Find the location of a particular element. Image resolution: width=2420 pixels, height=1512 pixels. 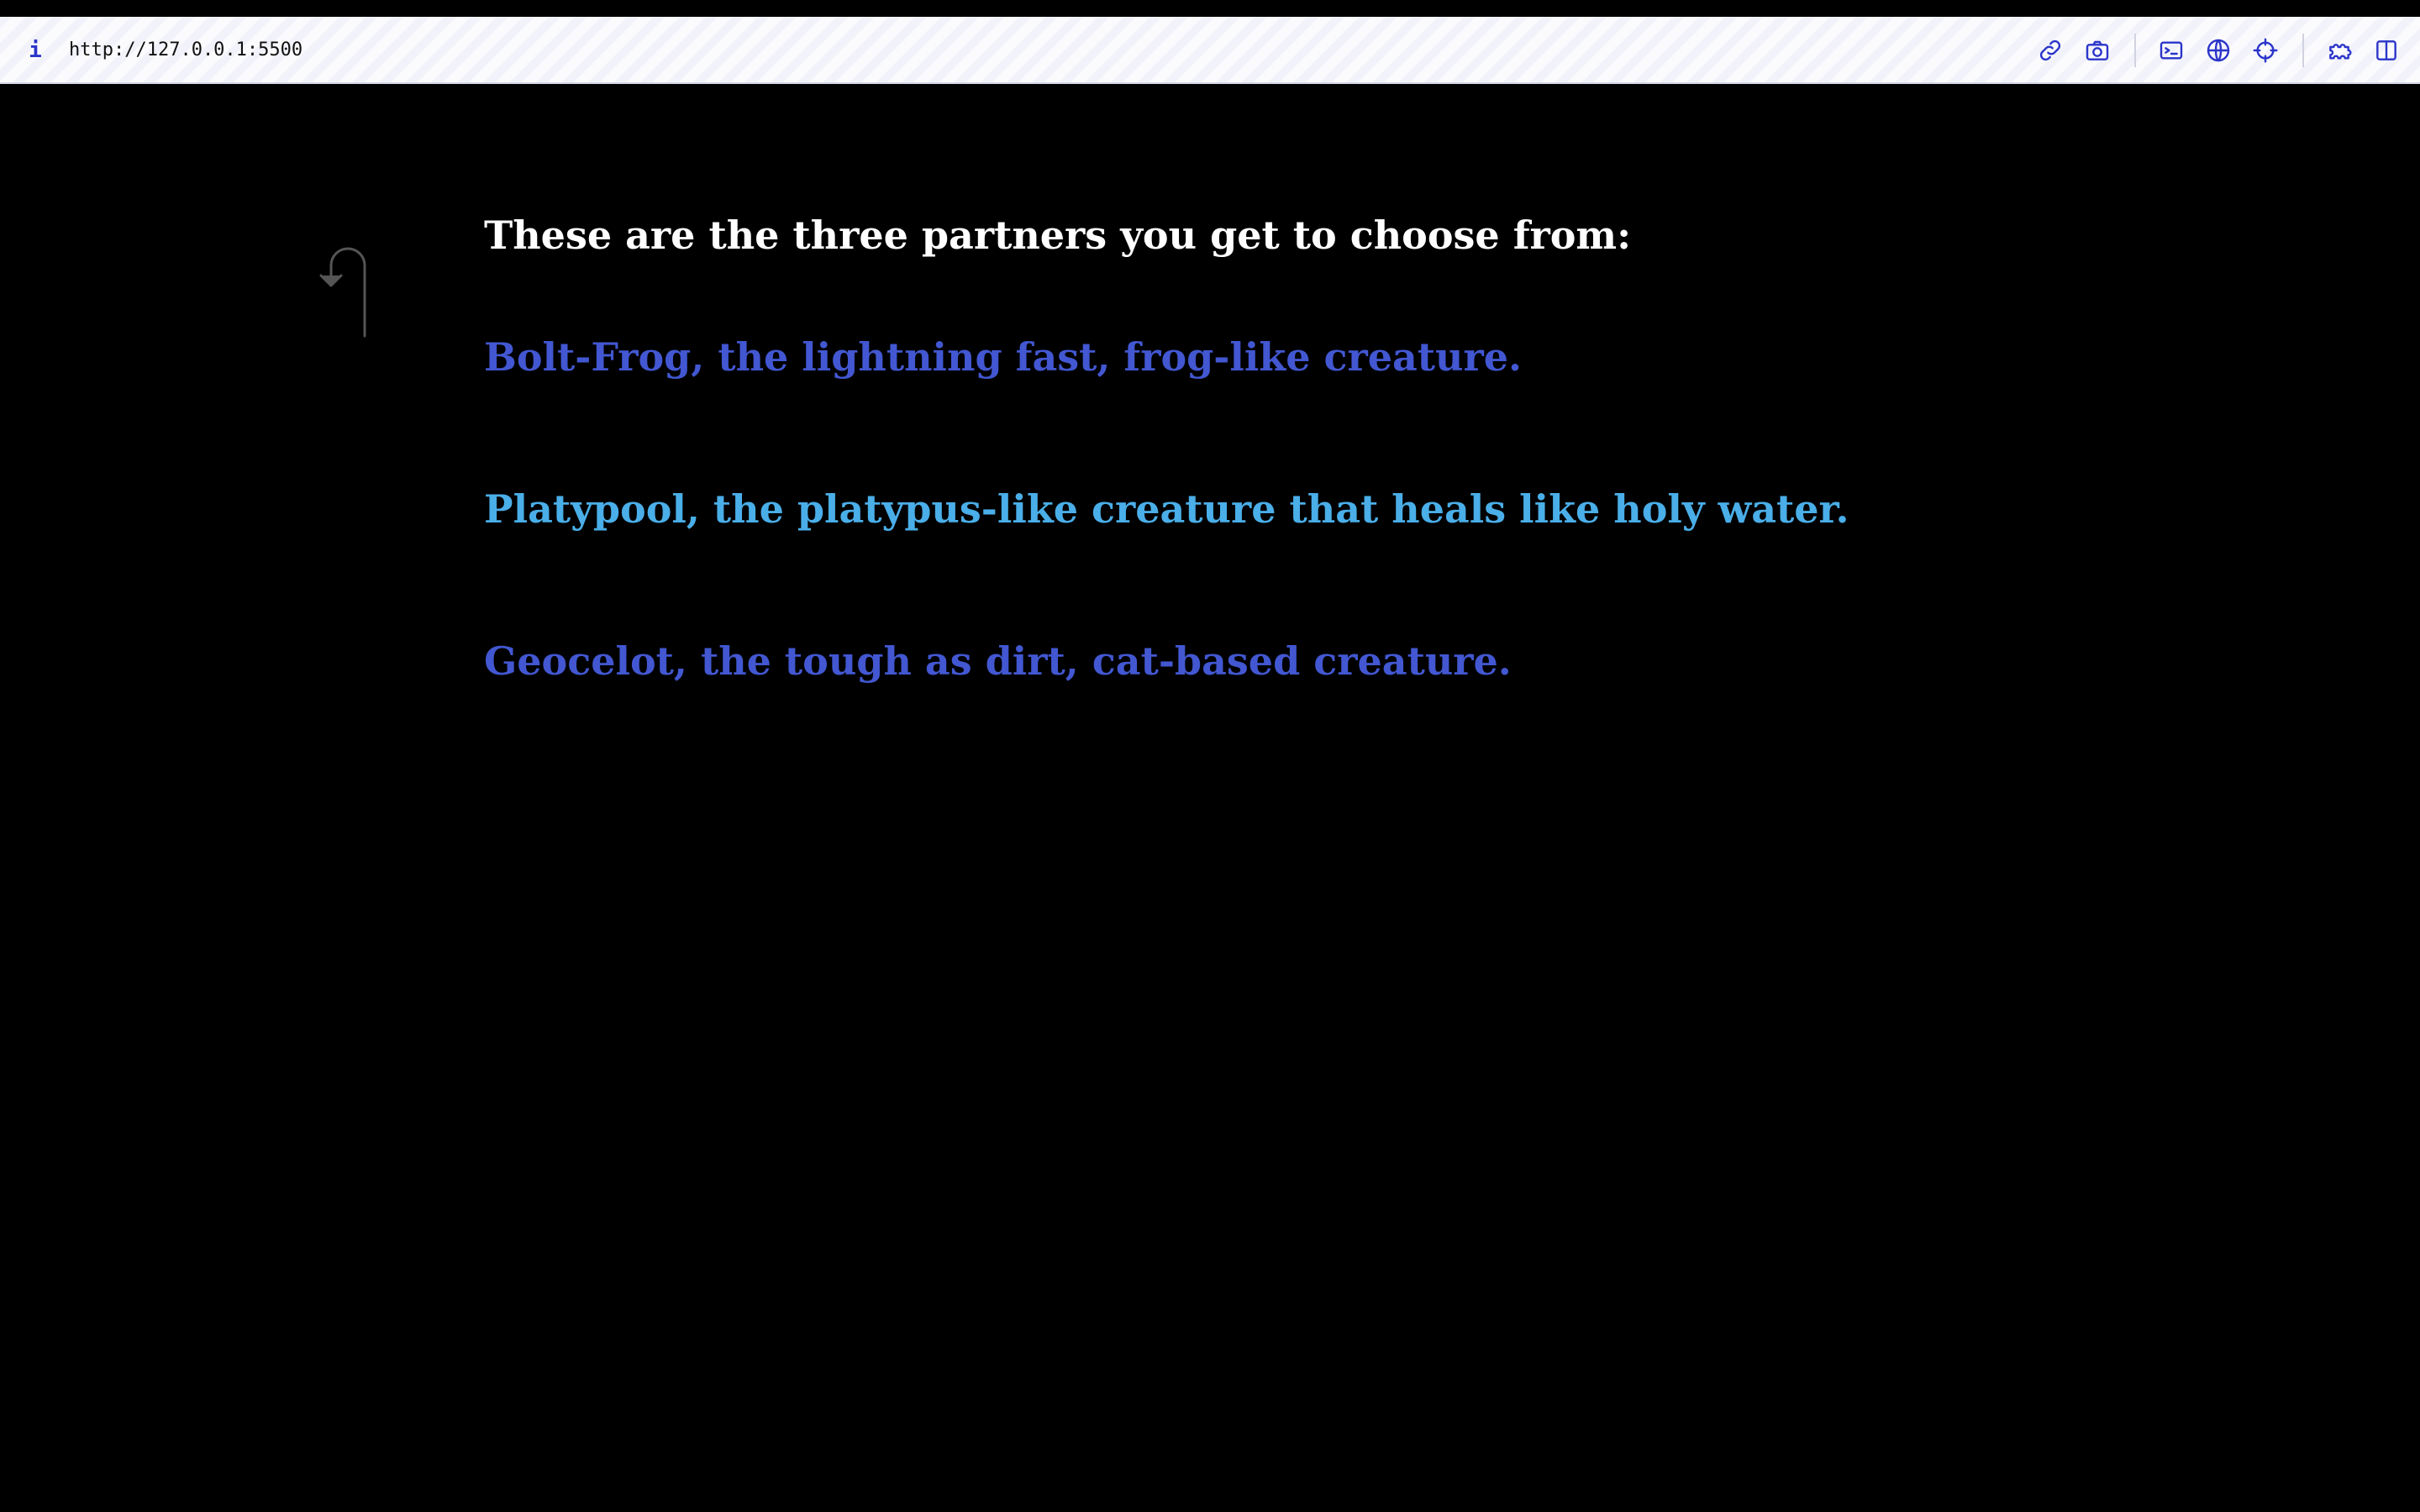

crosshair-icon is located at coordinates (2266, 50).